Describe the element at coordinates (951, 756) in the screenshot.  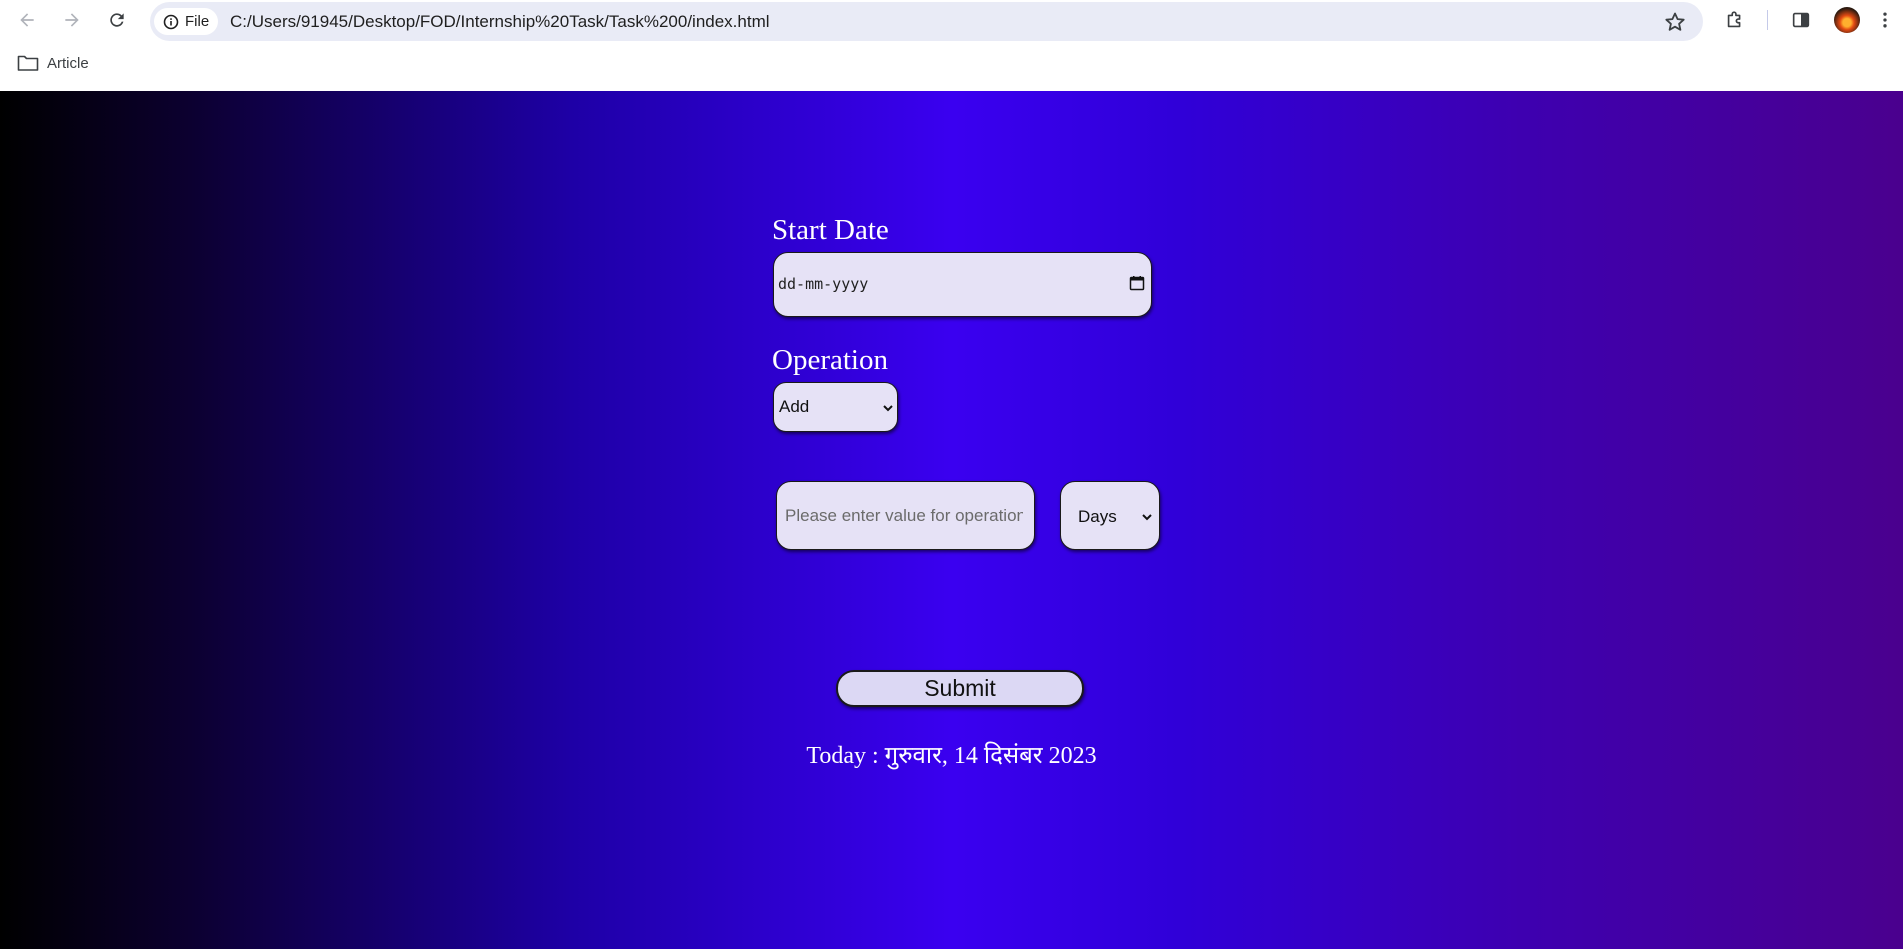
I see `today-date-text: Today : गुरुवार, 14 दिसंबर 2023` at that location.